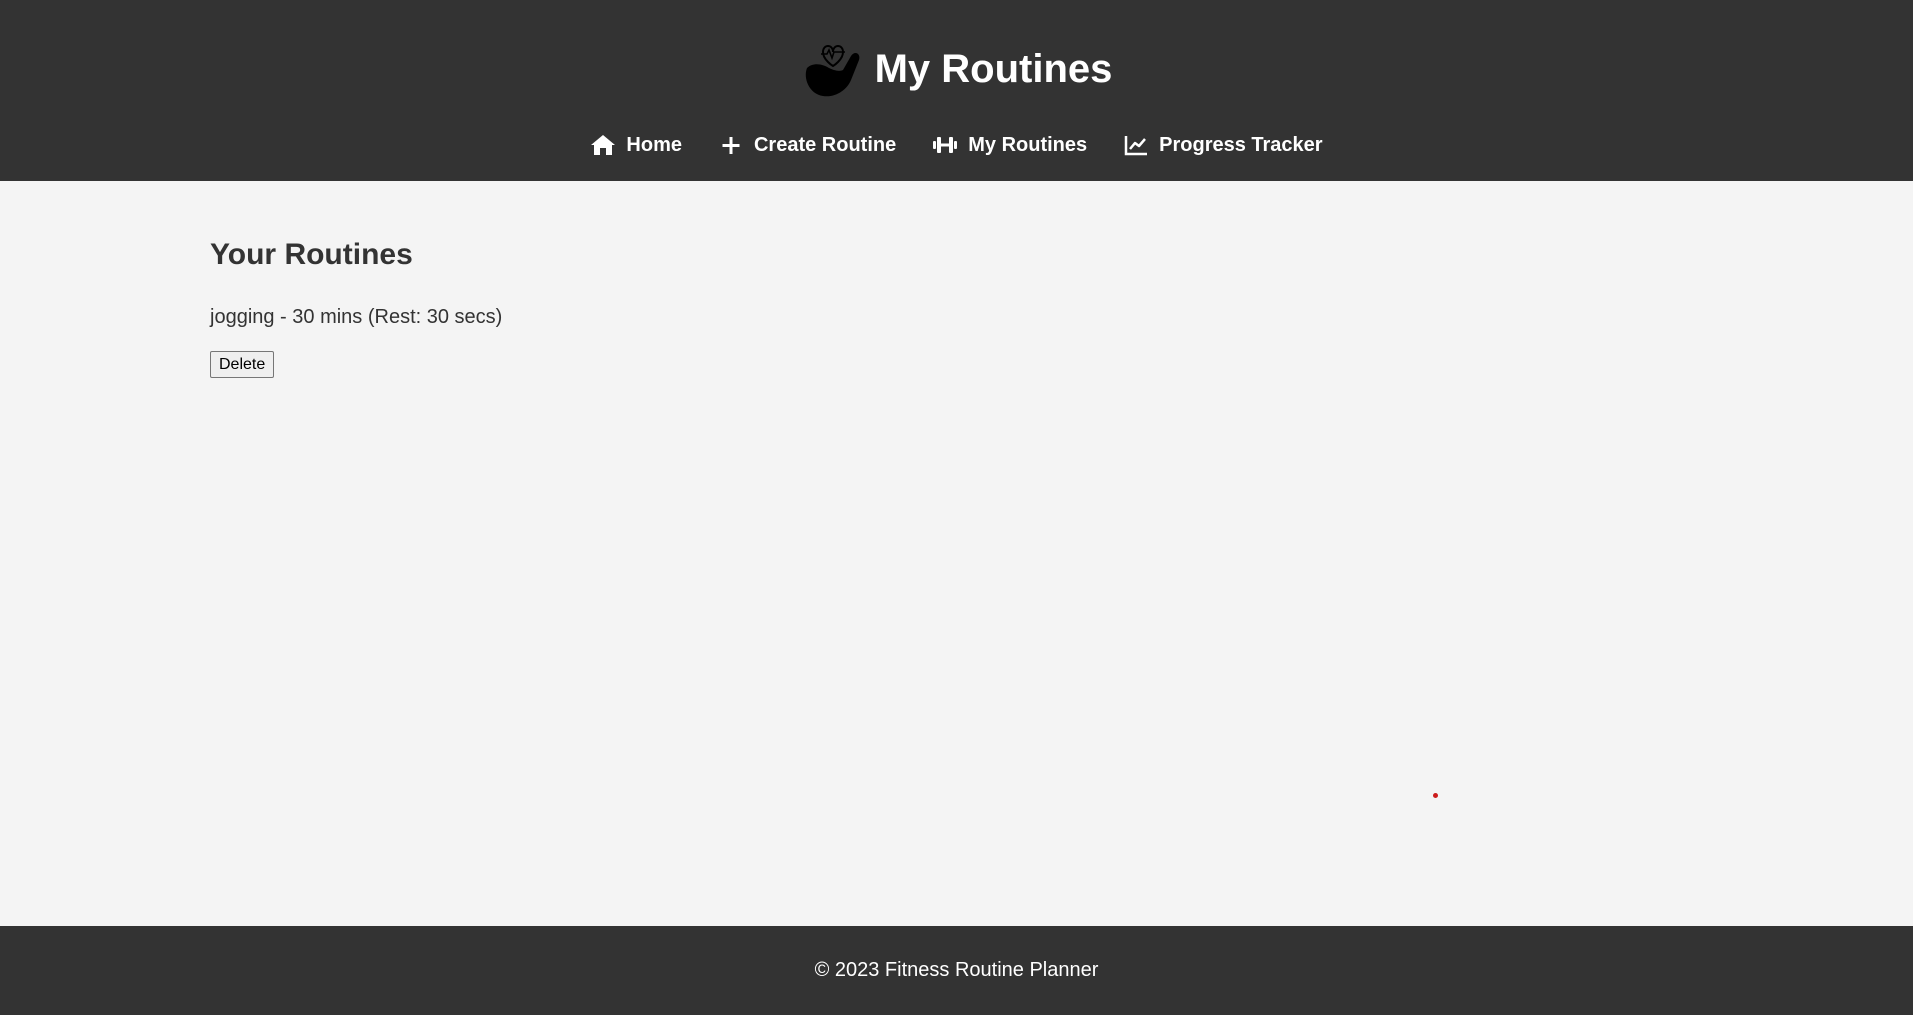  What do you see at coordinates (242, 364) in the screenshot?
I see `delete-button: Delete` at bounding box center [242, 364].